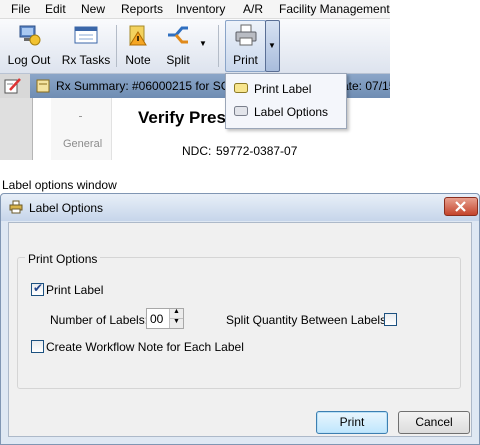  I want to click on log-out-icon, so click(30, 35).